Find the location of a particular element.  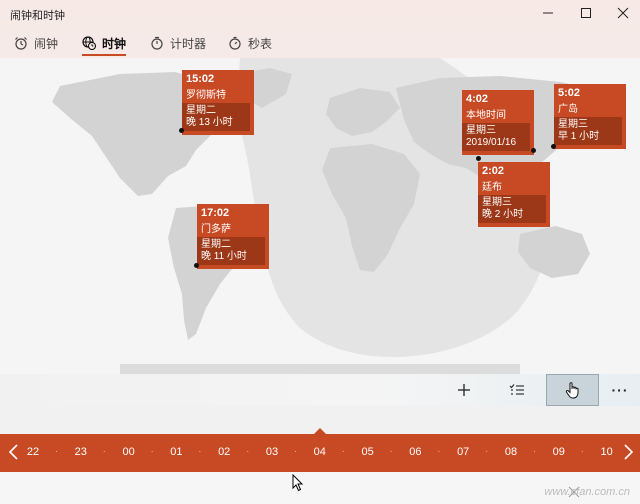

timer-icon is located at coordinates (157, 43).